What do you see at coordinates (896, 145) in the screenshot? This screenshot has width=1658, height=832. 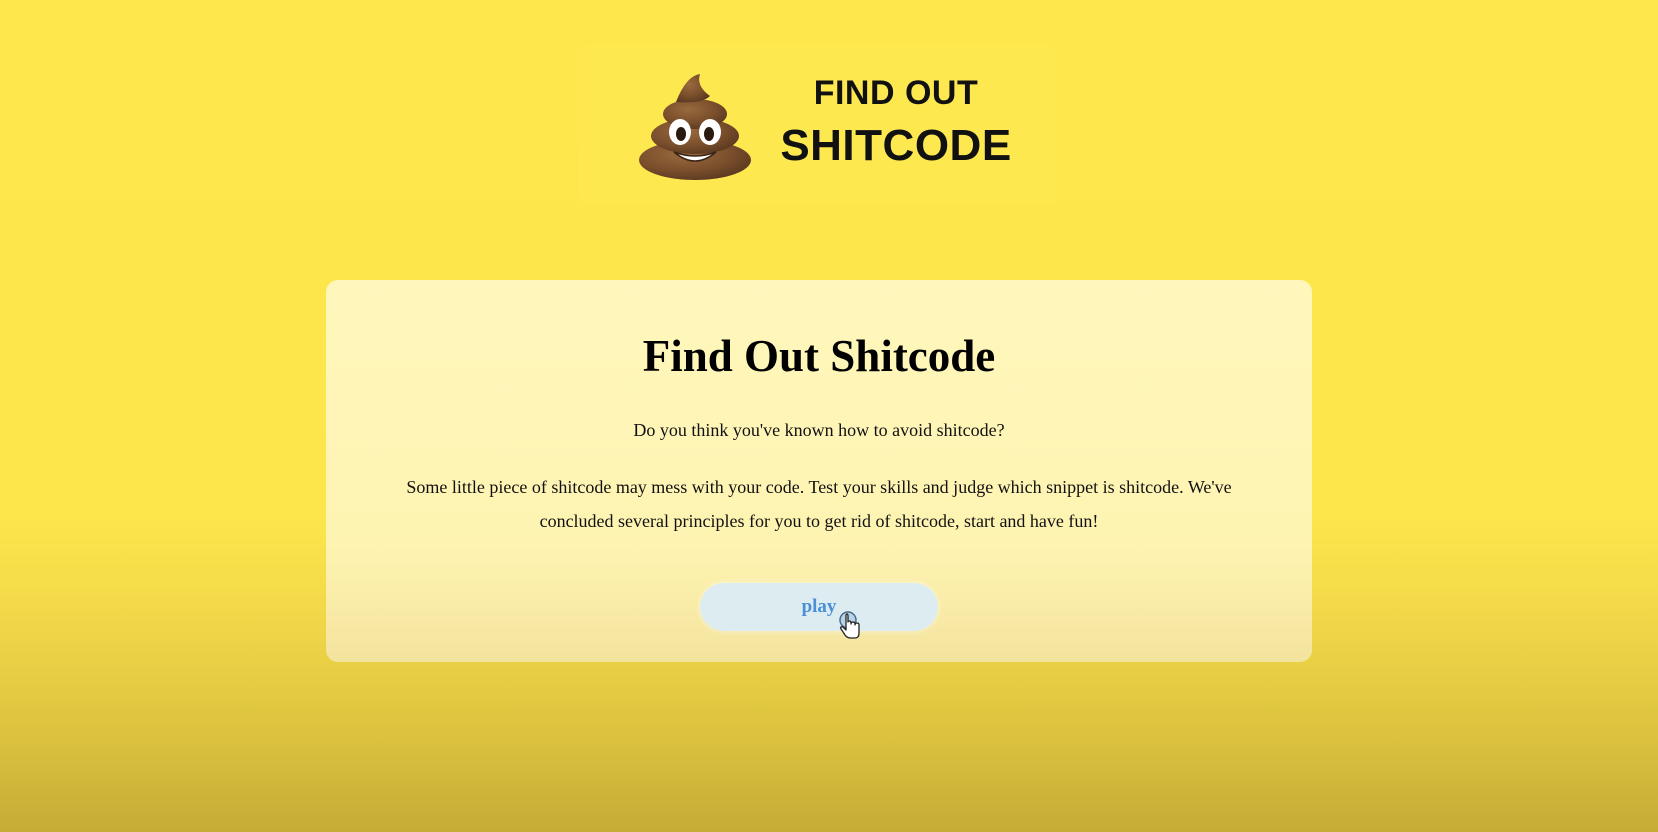 I see `logo-line-shitcode: SHITCODE` at bounding box center [896, 145].